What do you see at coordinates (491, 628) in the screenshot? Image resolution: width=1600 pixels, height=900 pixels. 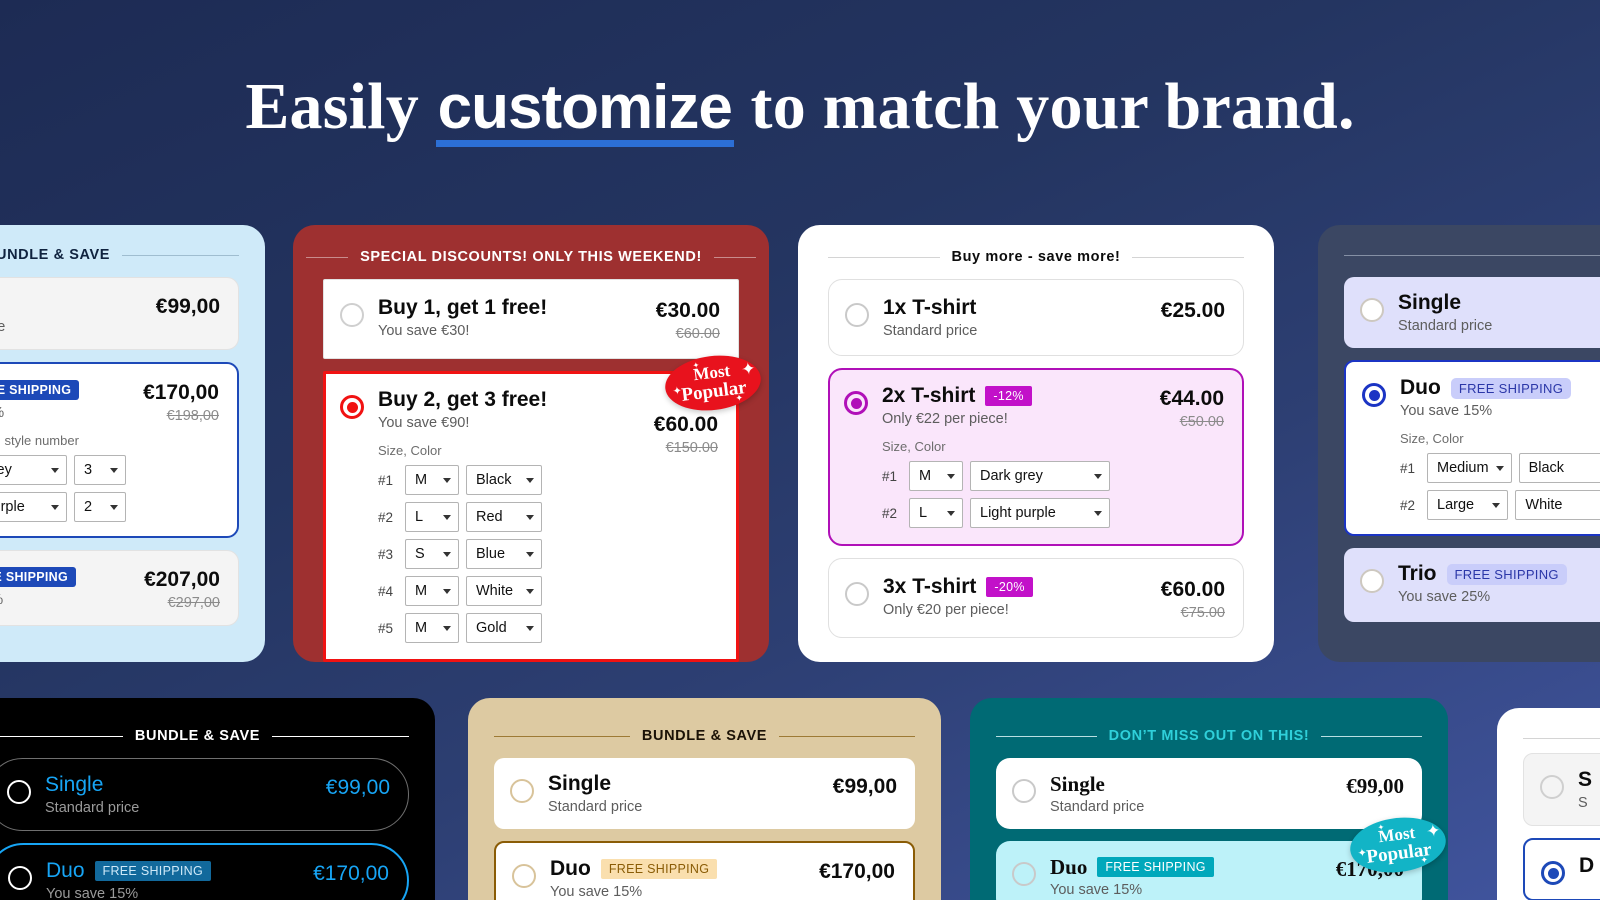 I see `color-select-value: Gold` at bounding box center [491, 628].